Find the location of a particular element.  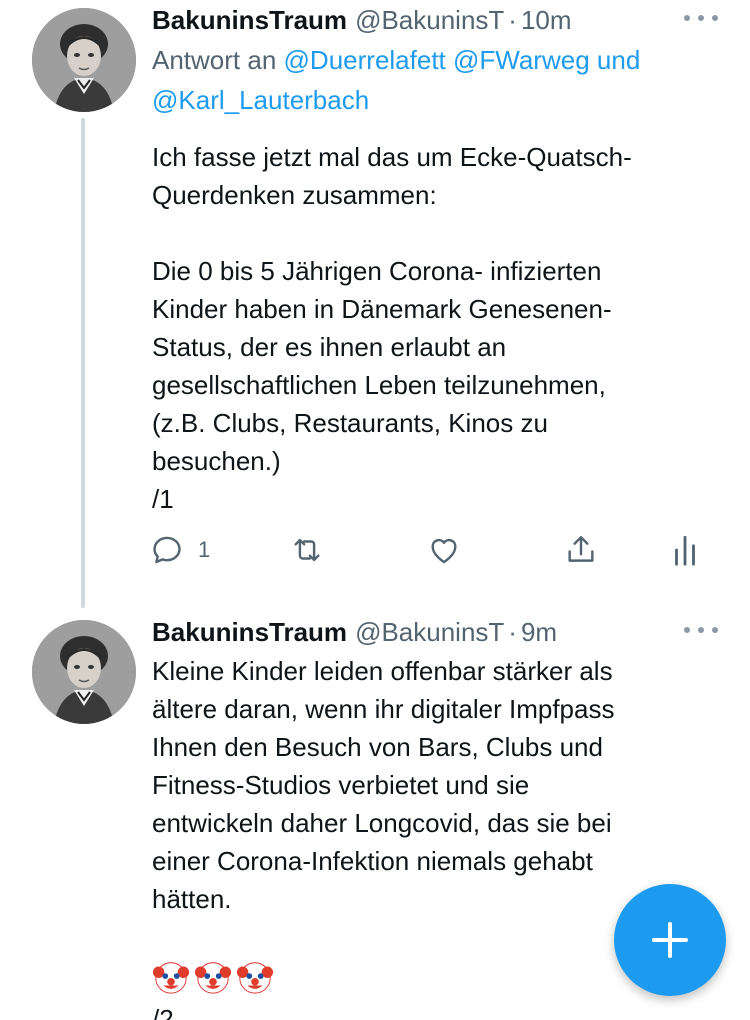

retweet-button is located at coordinates (307, 550).